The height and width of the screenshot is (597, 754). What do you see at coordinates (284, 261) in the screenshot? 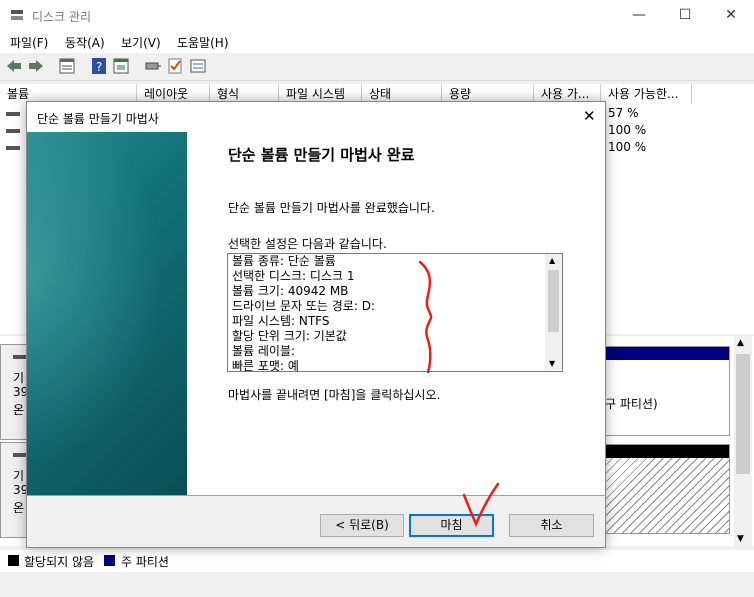
I see `settings-line: 볼륨 종류: 단순 볼륨` at bounding box center [284, 261].